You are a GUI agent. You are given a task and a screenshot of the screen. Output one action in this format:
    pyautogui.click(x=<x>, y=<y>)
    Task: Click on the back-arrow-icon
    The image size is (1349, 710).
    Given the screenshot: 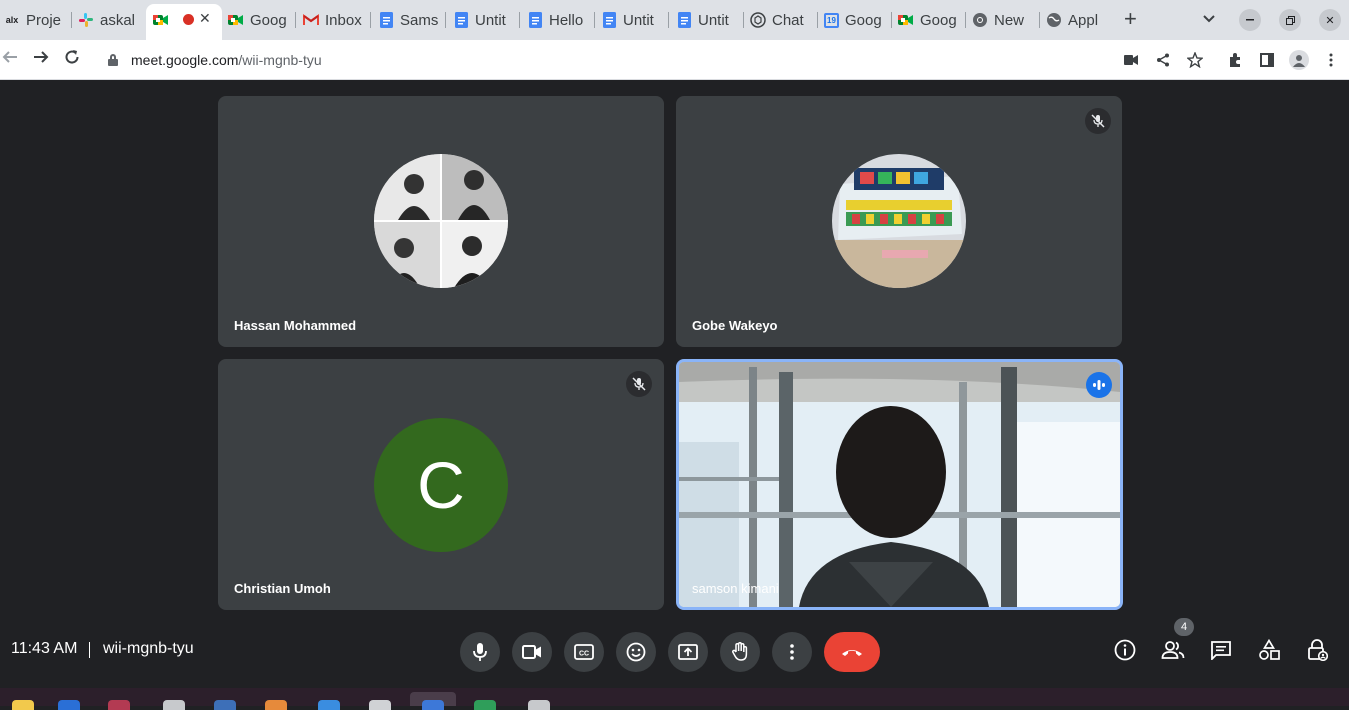 What is the action you would take?
    pyautogui.click(x=10, y=59)
    